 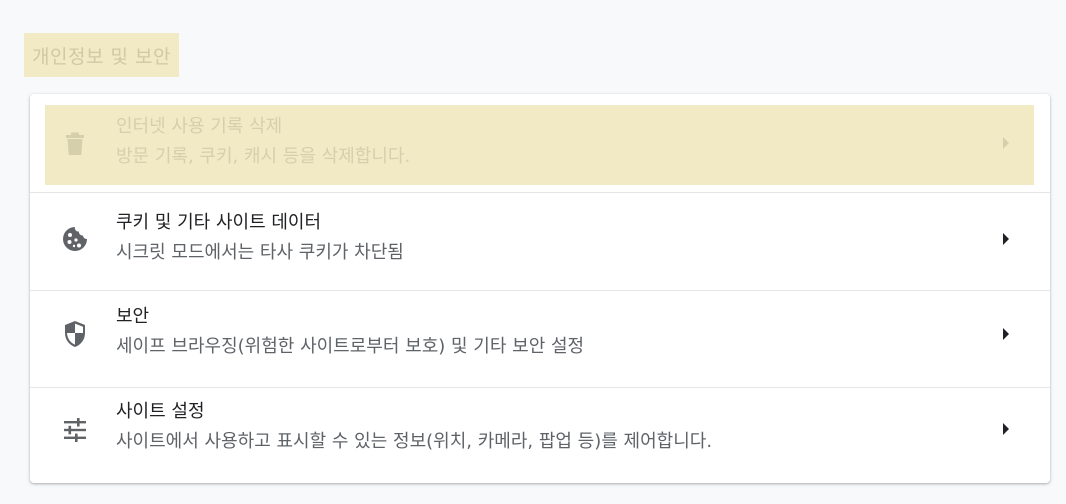 What do you see at coordinates (199, 126) in the screenshot?
I see `row-title: 인터넷 사용 기록 삭제` at bounding box center [199, 126].